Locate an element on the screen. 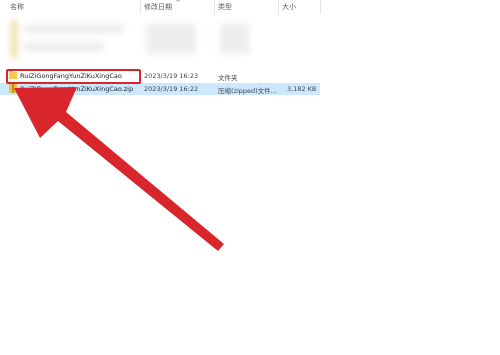 Image resolution: width=500 pixels, height=355 pixels. column-header-modified: 修改日期 is located at coordinates (158, 7).